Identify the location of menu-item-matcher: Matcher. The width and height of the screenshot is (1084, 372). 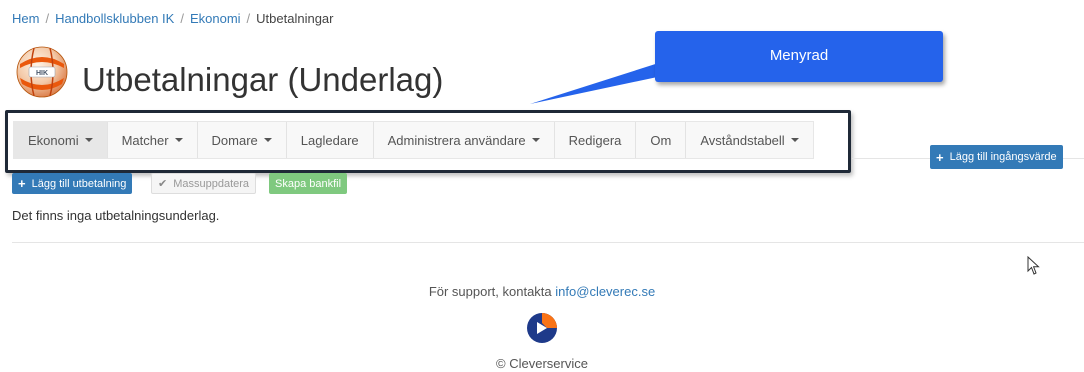
(153, 140).